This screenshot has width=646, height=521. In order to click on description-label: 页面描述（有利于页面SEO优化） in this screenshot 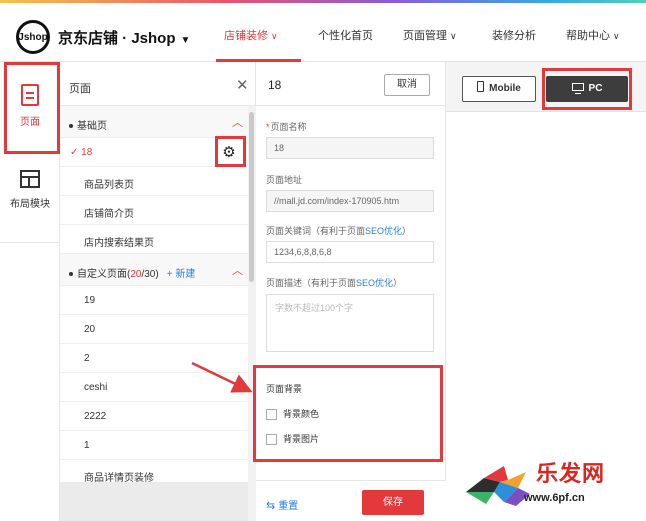, I will do `click(334, 283)`.